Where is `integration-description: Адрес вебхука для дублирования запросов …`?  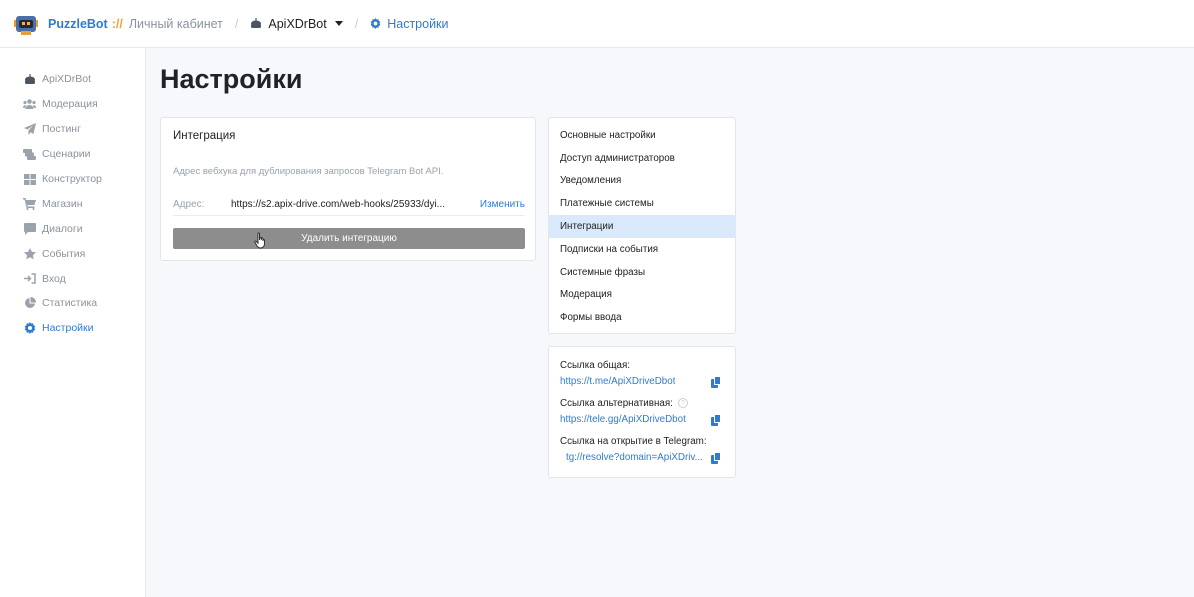 integration-description: Адрес вебхука для дублирования запросов … is located at coordinates (308, 171).